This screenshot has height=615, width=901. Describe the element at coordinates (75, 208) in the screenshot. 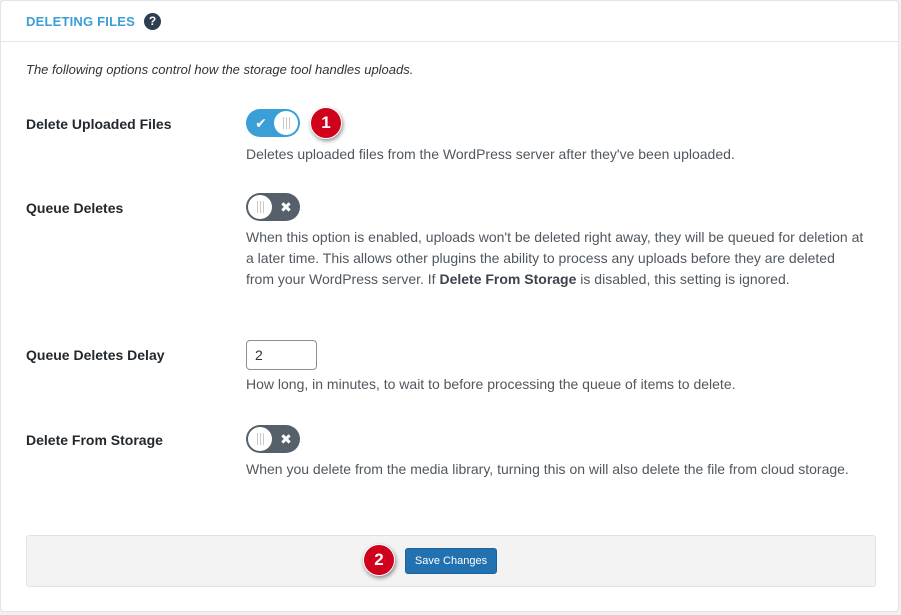

I see `queue-deletes-label: Queue Deletes` at that location.